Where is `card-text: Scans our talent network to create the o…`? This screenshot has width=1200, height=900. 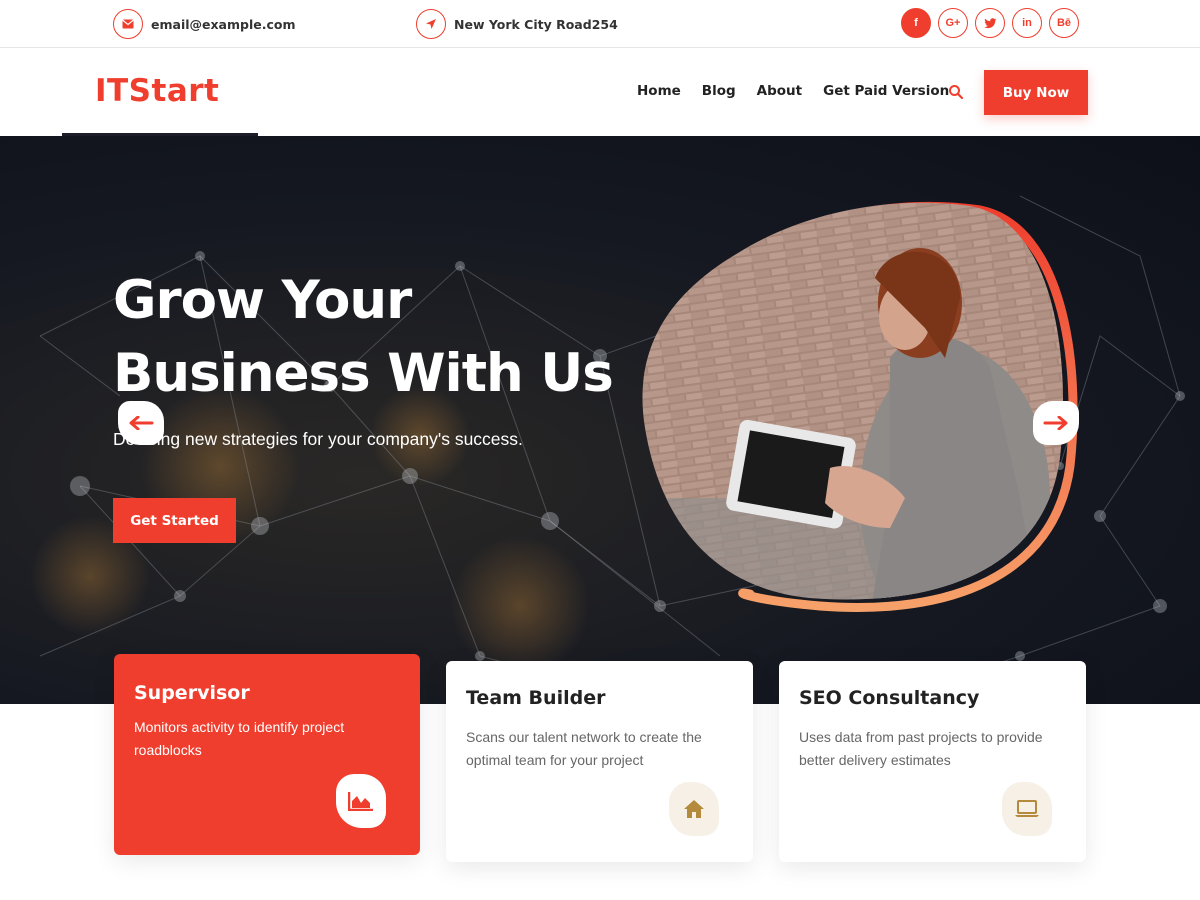 card-text: Scans our talent network to create the o… is located at coordinates (584, 748).